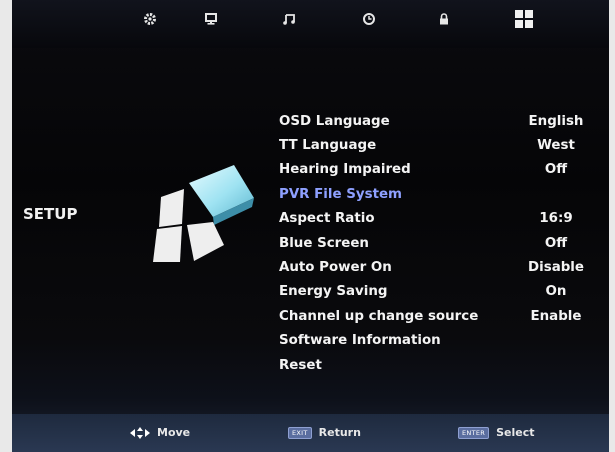  I want to click on menu-item: Hearing Impaired Off, so click(435, 170).